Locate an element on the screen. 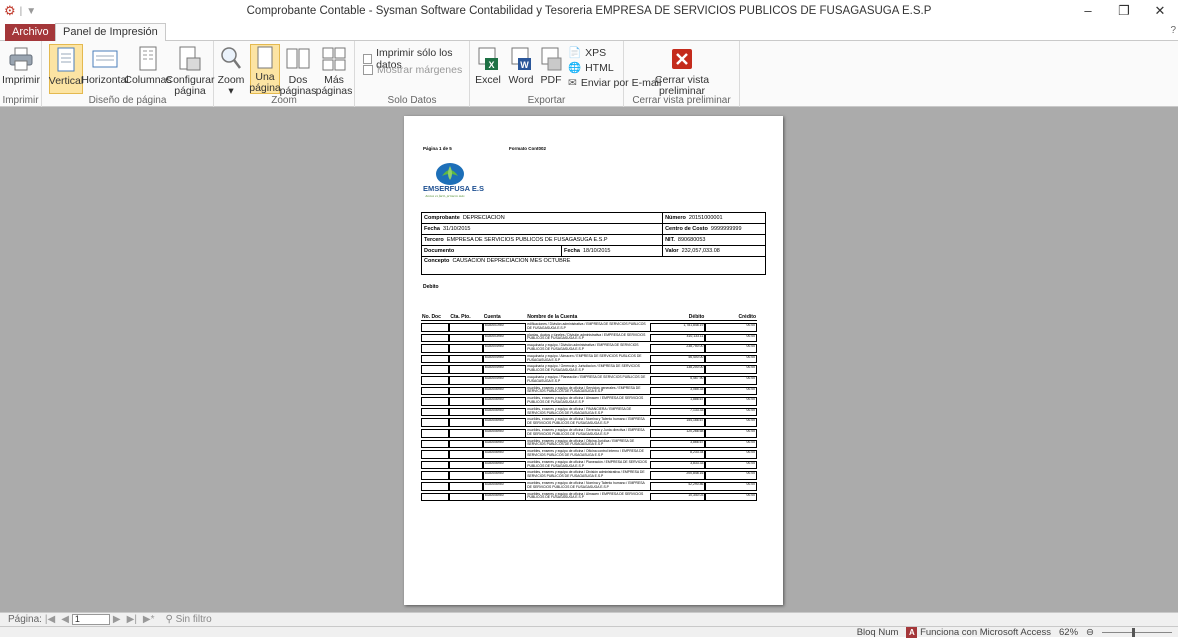 This screenshot has height=638, width=1178. debito-cell: 42,290.86 is located at coordinates (677, 486).